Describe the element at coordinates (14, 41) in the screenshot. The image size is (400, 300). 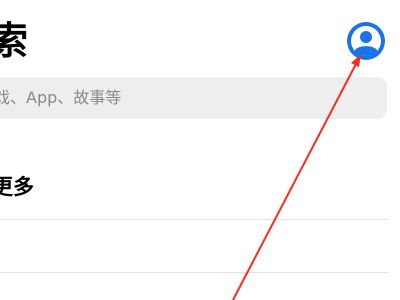
I see `page-title: 索` at that location.